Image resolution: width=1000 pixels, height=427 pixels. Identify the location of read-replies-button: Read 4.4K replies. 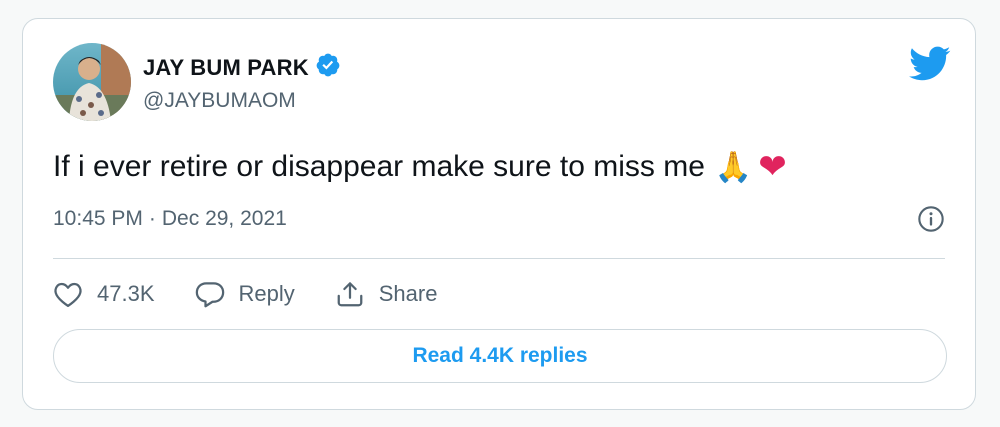
(500, 356).